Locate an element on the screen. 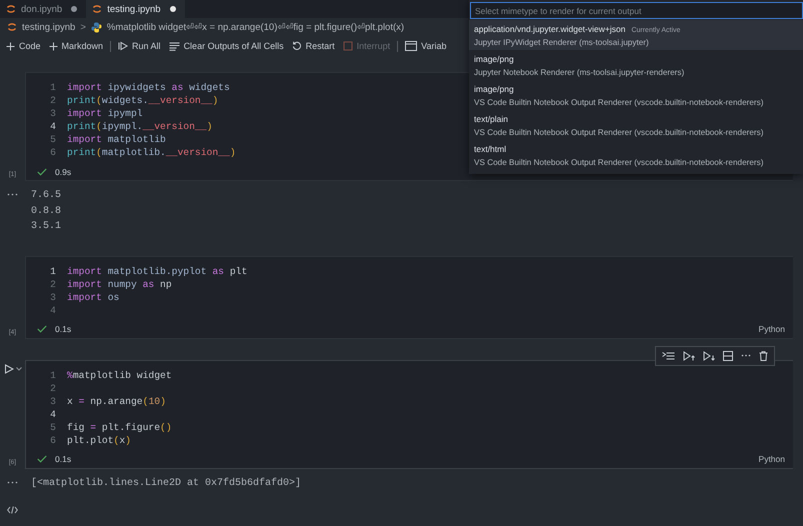 The width and height of the screenshot is (803, 526). python-icon is located at coordinates (96, 27).